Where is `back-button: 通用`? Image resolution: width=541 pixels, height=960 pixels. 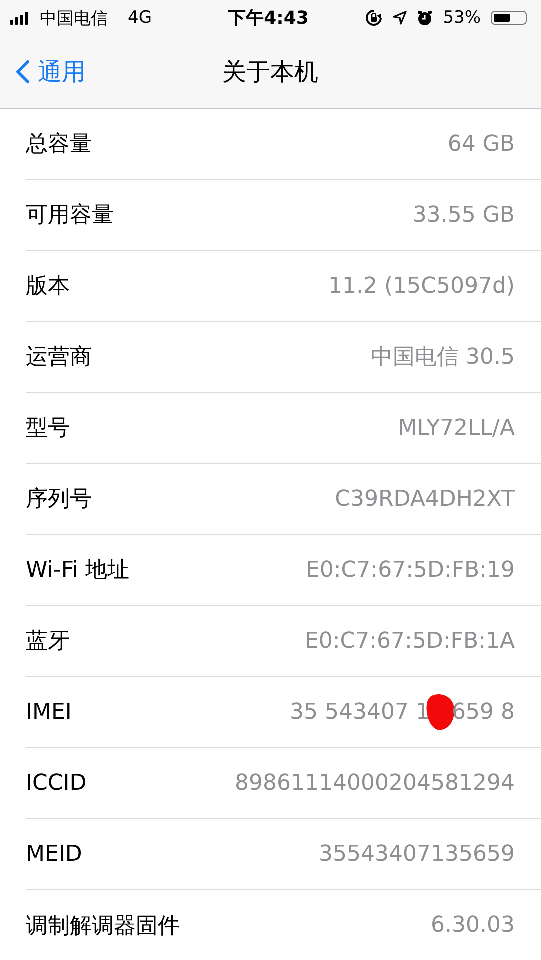 back-button: 通用 is located at coordinates (43, 72).